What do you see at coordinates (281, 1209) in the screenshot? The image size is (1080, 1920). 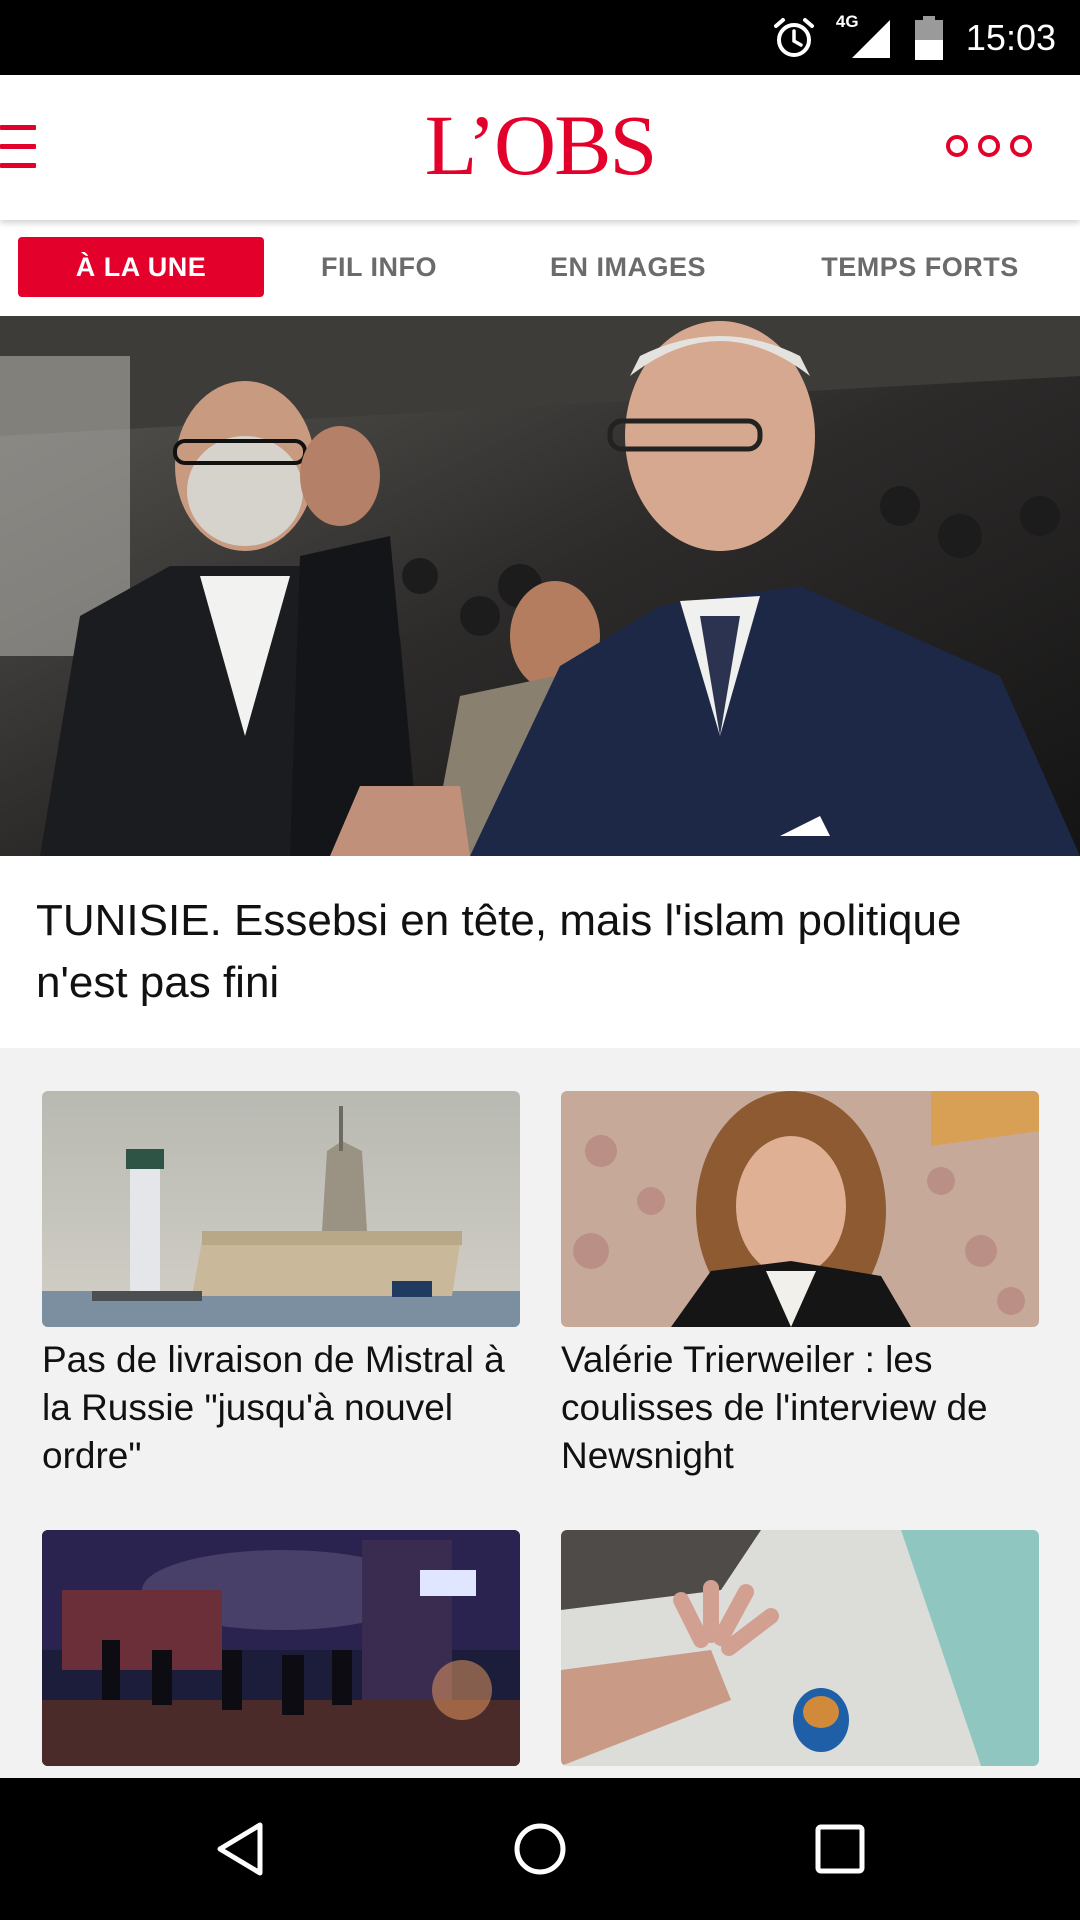 I see `article-image-mistral` at bounding box center [281, 1209].